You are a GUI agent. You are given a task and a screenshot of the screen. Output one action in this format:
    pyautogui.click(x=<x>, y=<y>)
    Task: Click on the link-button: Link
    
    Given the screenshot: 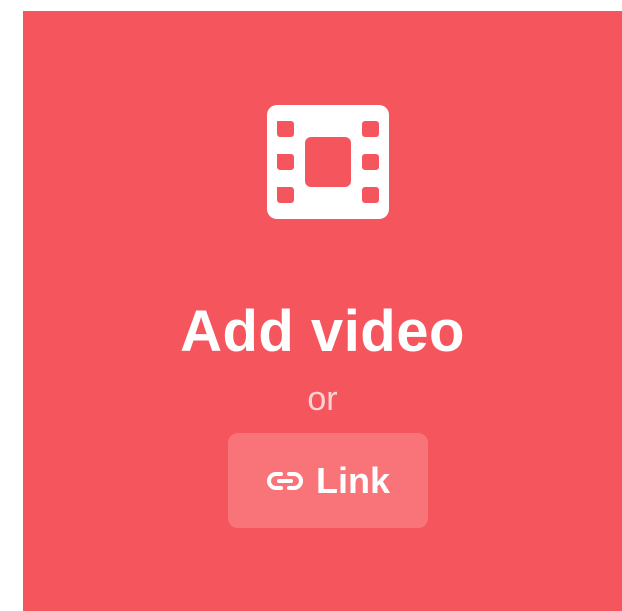 What is the action you would take?
    pyautogui.click(x=328, y=480)
    